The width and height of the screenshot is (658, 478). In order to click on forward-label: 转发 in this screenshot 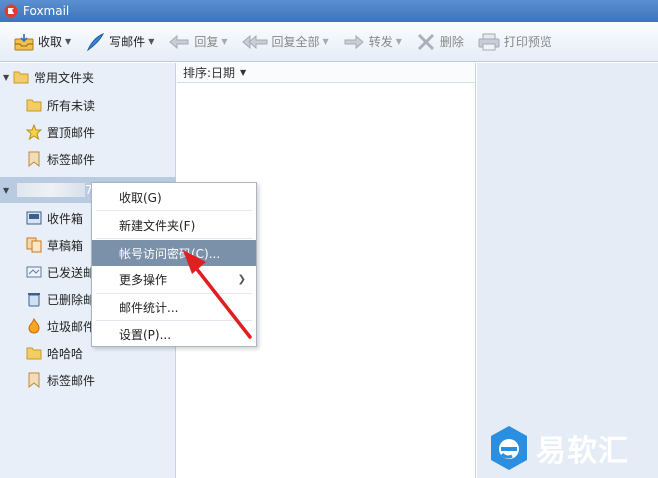, I will do `click(380, 42)`.